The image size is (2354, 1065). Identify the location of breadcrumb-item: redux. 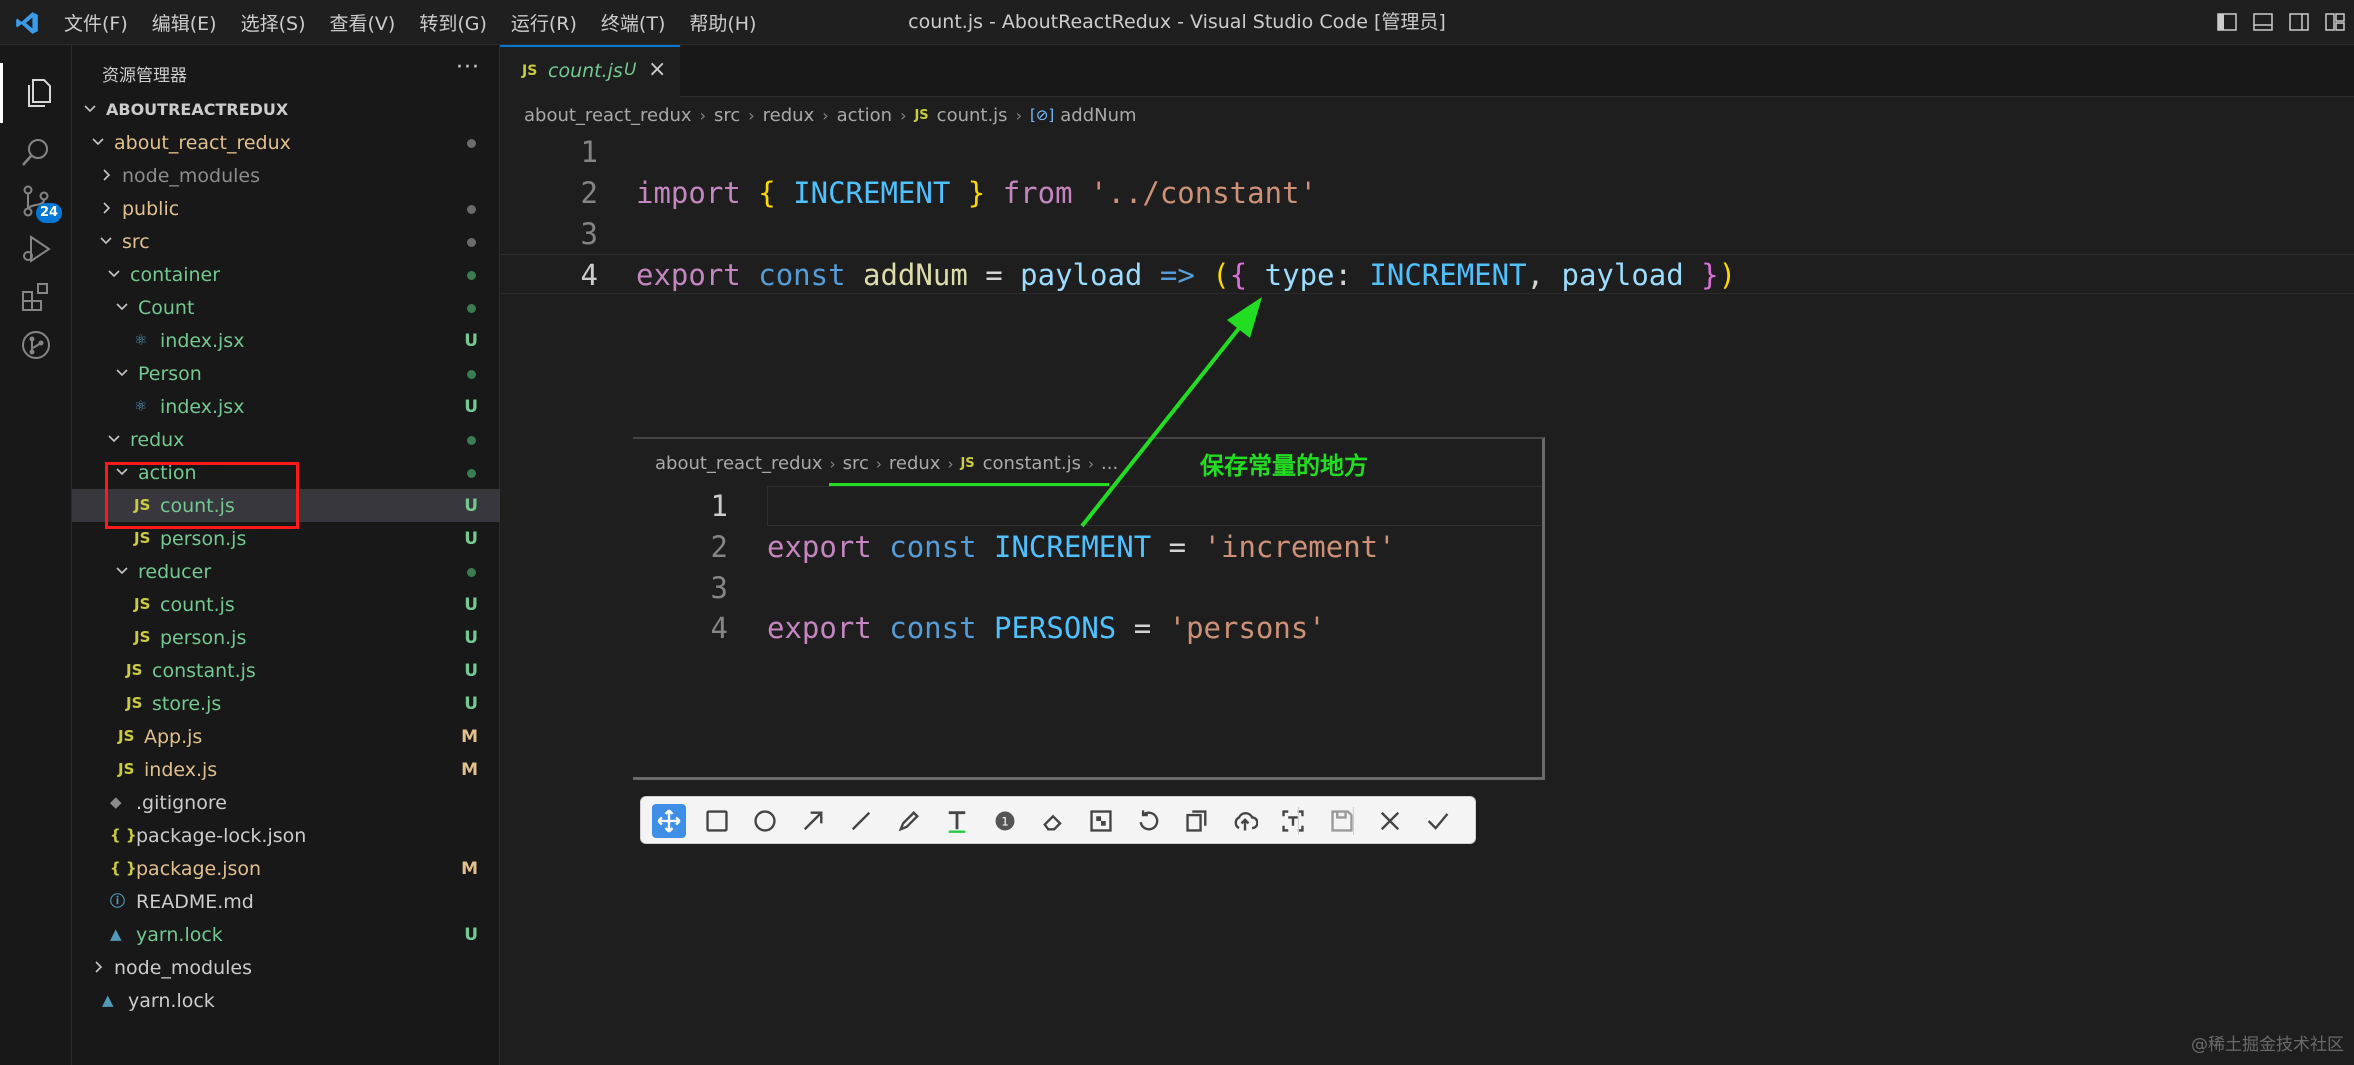
(789, 115).